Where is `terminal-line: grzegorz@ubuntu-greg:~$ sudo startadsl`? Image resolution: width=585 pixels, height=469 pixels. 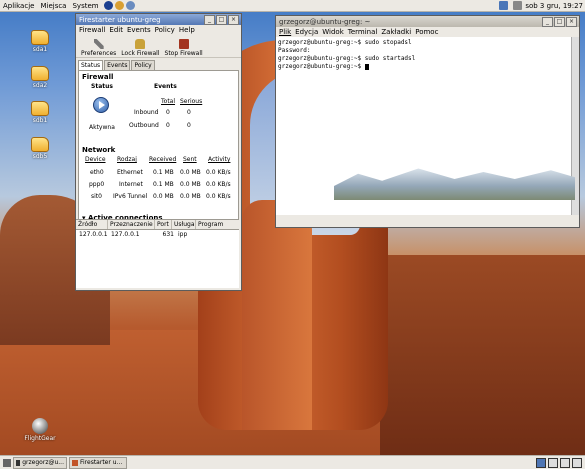
terminal-line: grzegorz@ubuntu-greg:~$ sudo startadsl is located at coordinates (347, 58).